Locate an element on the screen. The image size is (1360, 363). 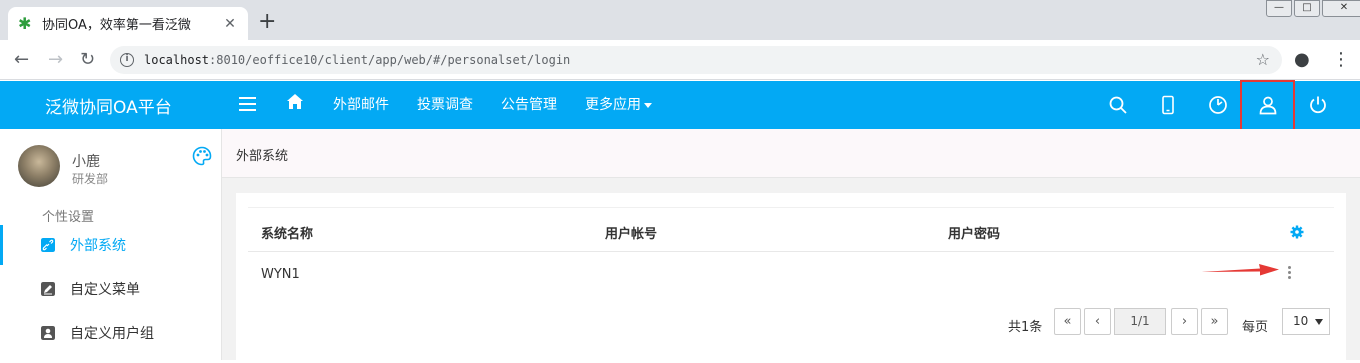
window-controls: — □ ✕ is located at coordinates (1312, 9).